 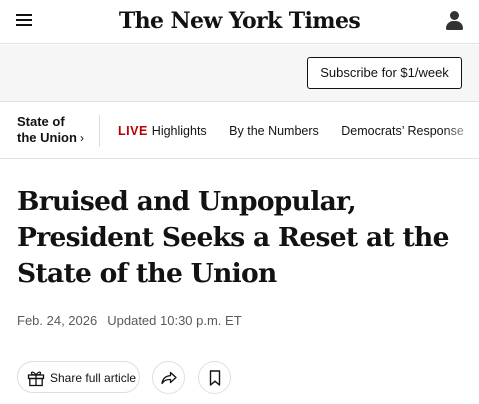 What do you see at coordinates (174, 320) in the screenshot?
I see `updated-time: Updated 10:30 p.m. ET` at bounding box center [174, 320].